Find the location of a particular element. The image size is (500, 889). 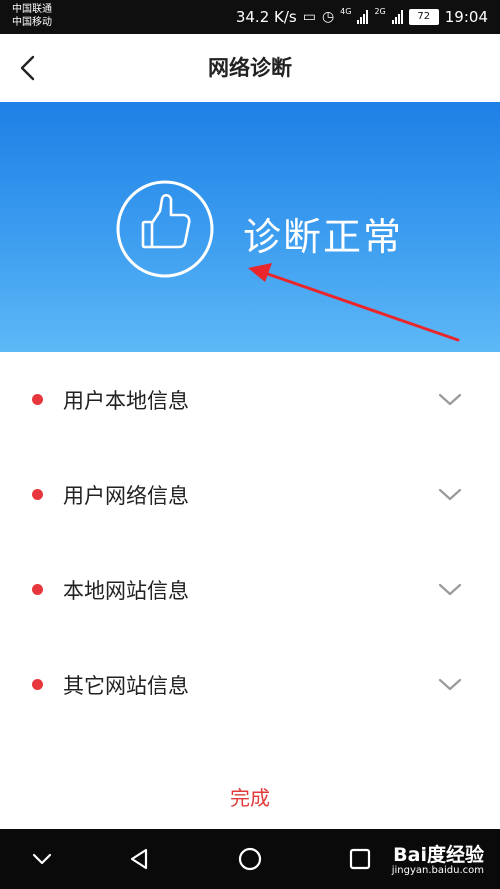

system-nav-bar: Bai度经验 jingyan.baidu.com is located at coordinates (250, 859).